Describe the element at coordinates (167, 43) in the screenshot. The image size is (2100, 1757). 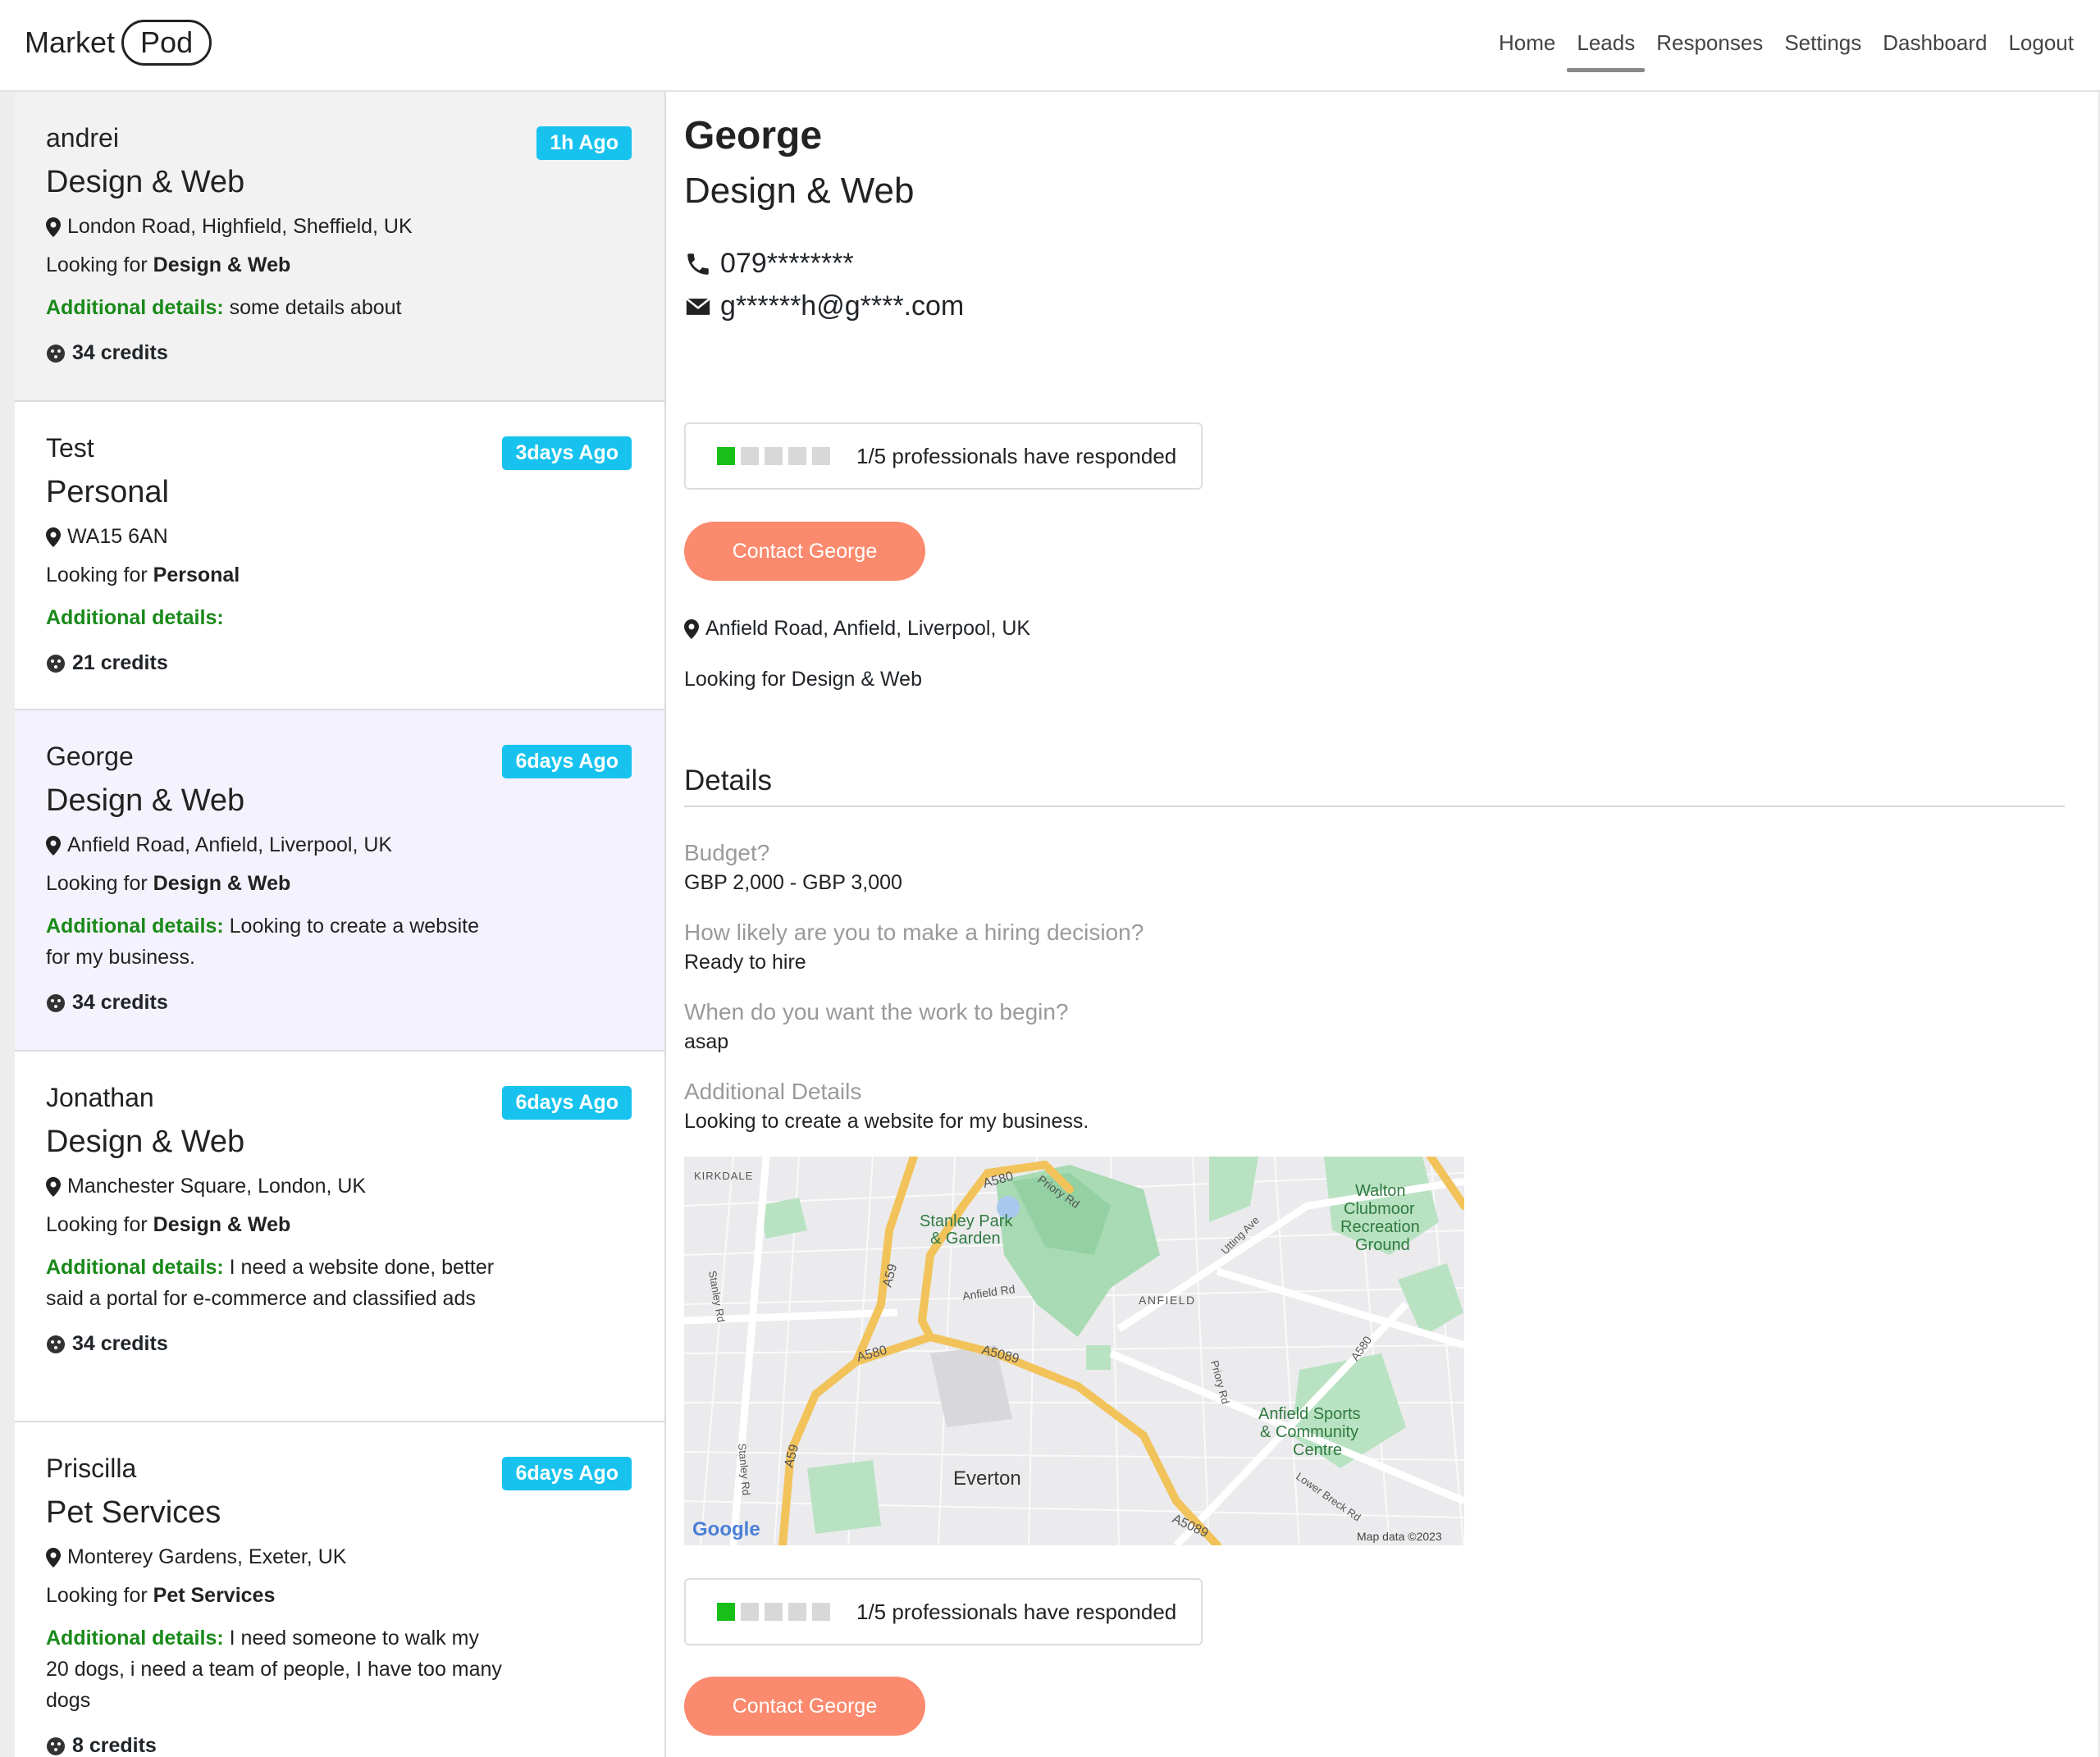
I see `logo-pod-text: Pod` at that location.